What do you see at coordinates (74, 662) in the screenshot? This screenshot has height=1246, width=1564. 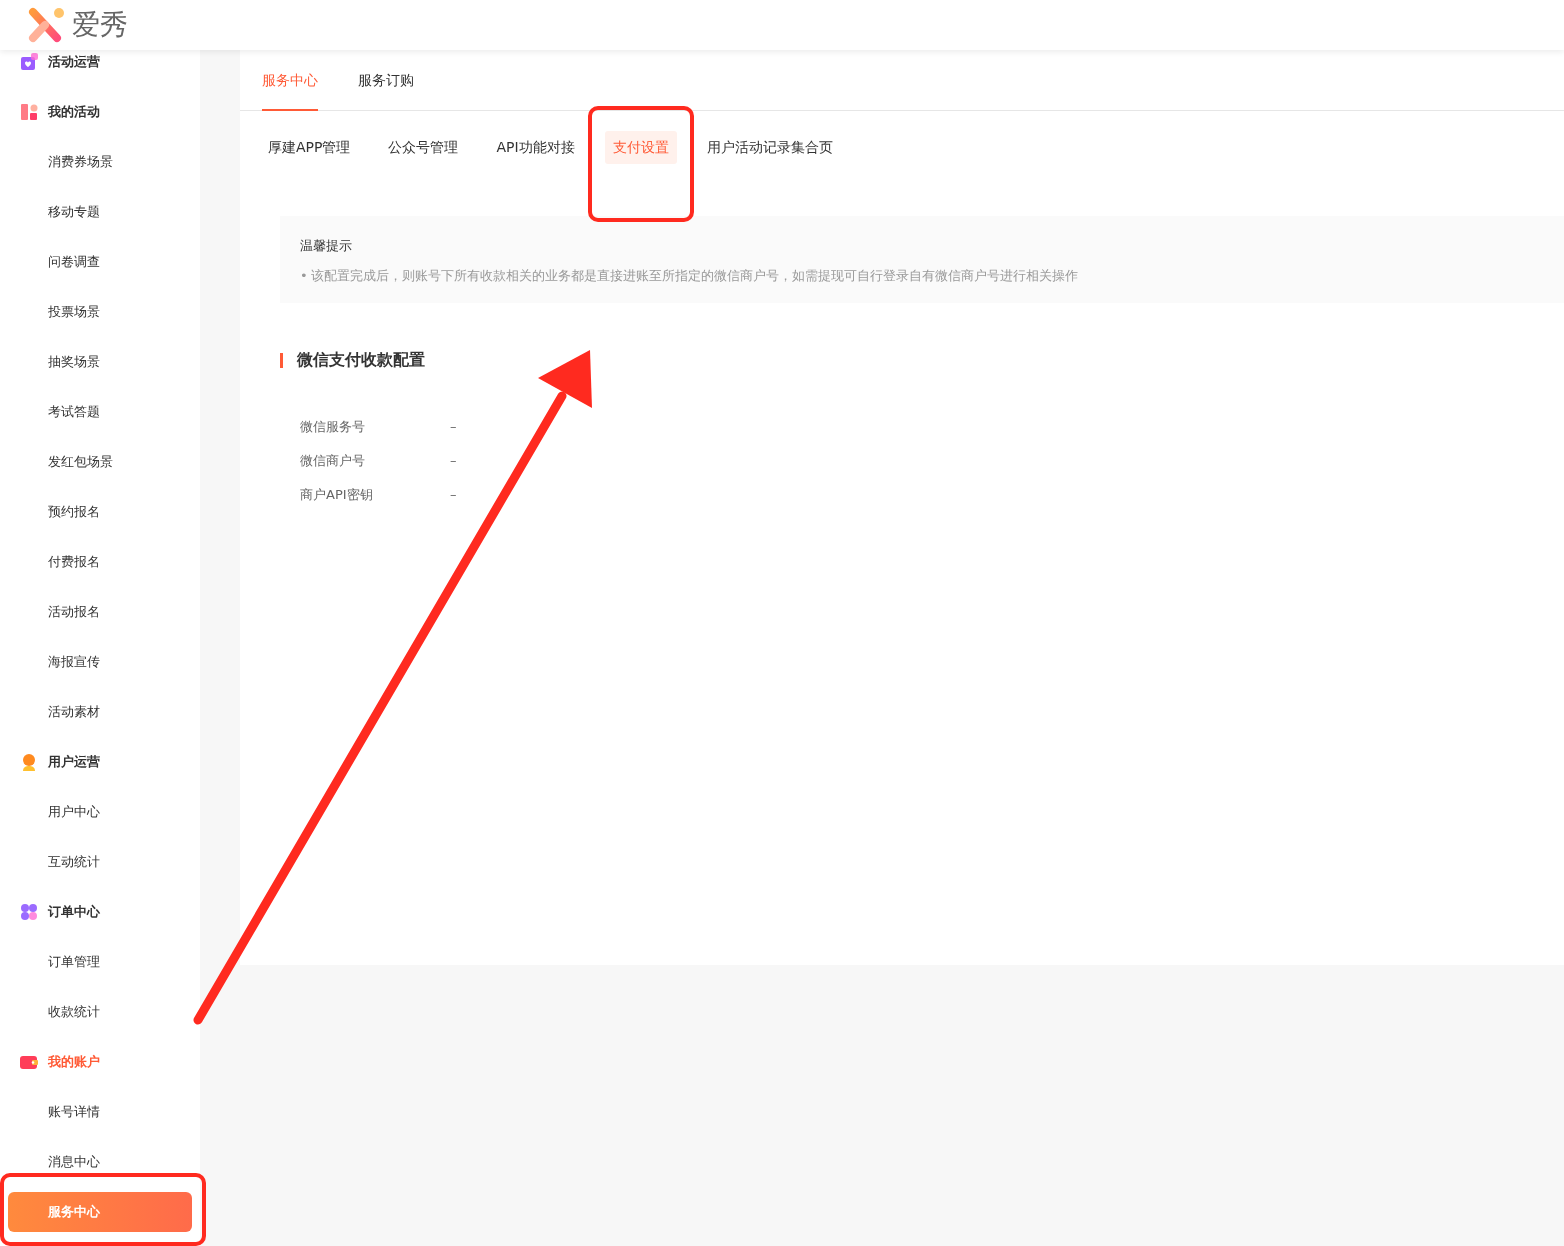 I see `sidebar-item: 海报宣传` at bounding box center [74, 662].